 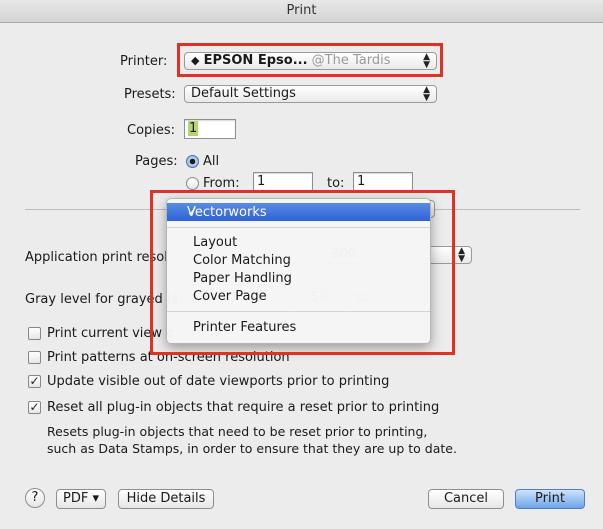 I want to click on presets-popup: Default Settings ▲ ▼, so click(x=310, y=94).